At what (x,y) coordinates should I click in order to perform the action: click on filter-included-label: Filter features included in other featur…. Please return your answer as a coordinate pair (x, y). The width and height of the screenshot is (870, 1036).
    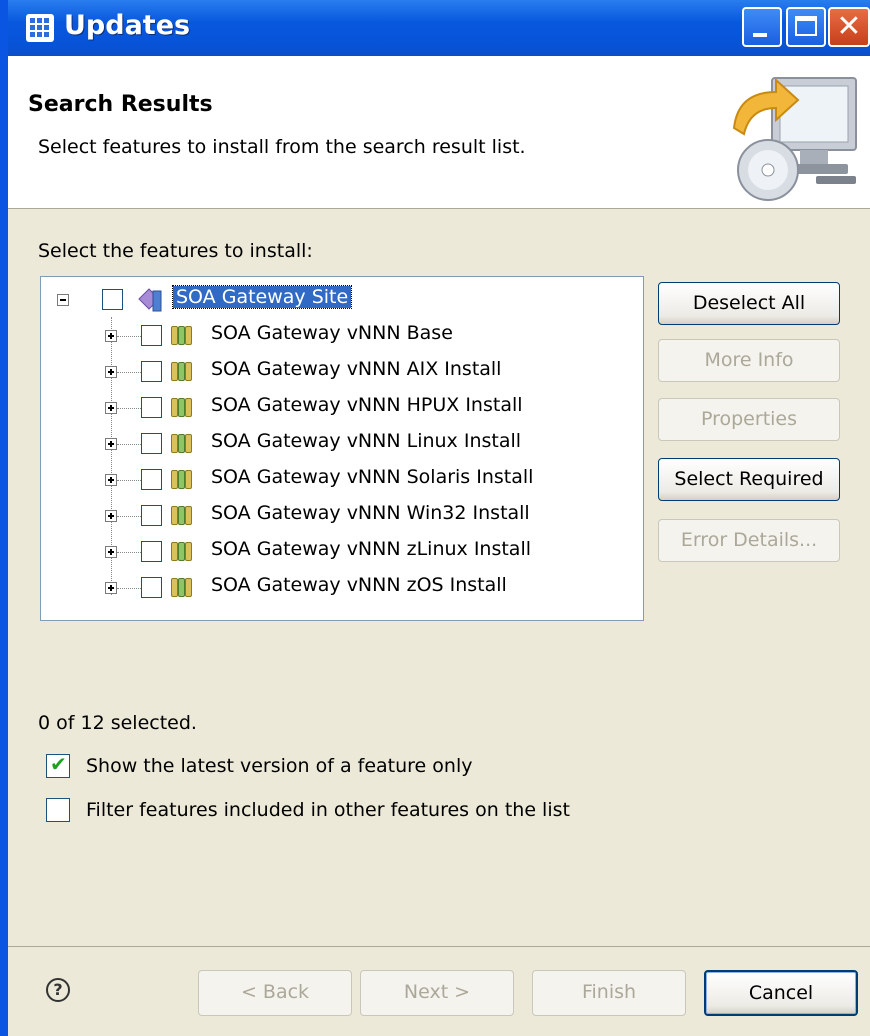
    Looking at the image, I should click on (328, 810).